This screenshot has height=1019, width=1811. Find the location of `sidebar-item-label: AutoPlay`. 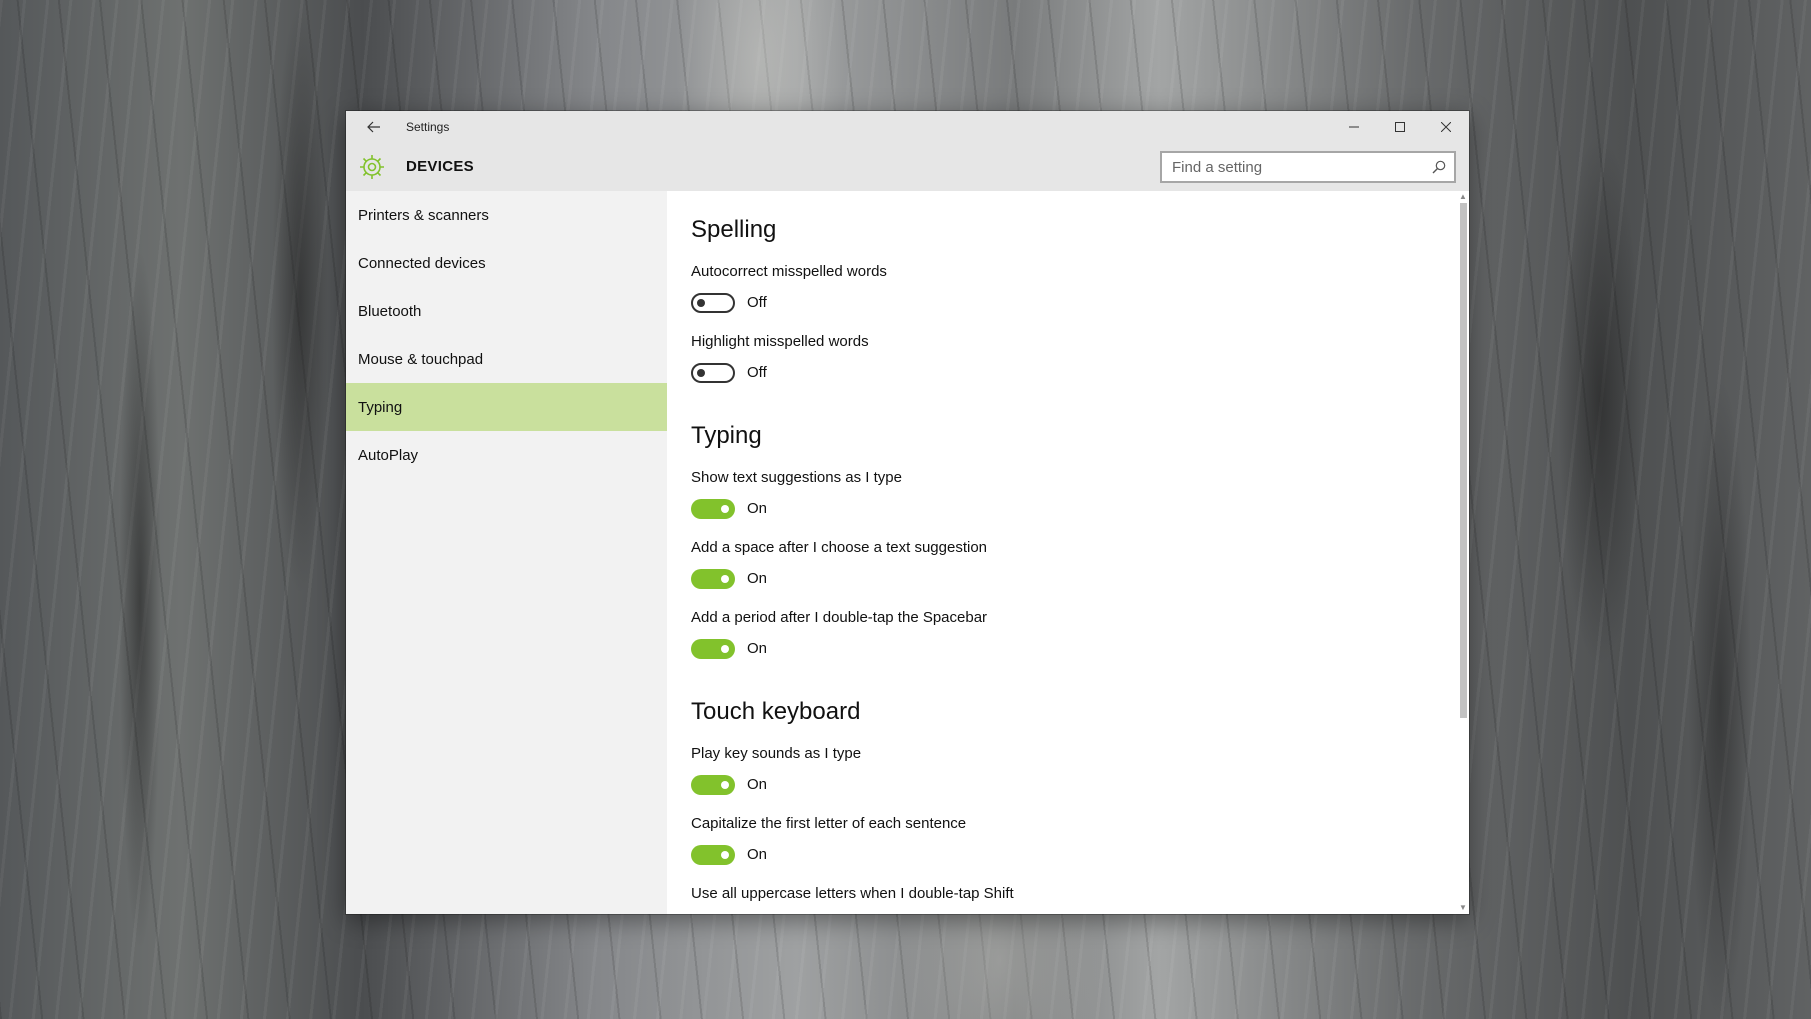

sidebar-item-label: AutoPlay is located at coordinates (388, 455).